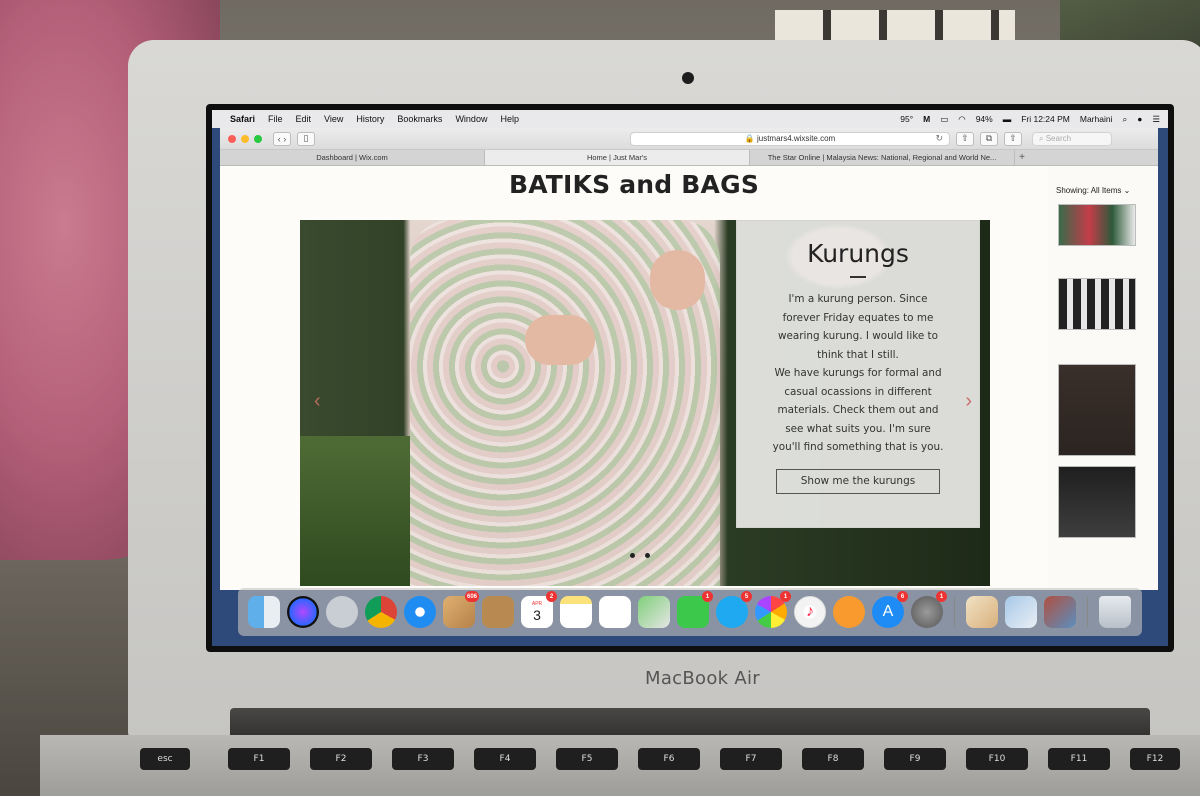 The width and height of the screenshot is (1200, 796). I want to click on contacts-icon, so click(498, 612).